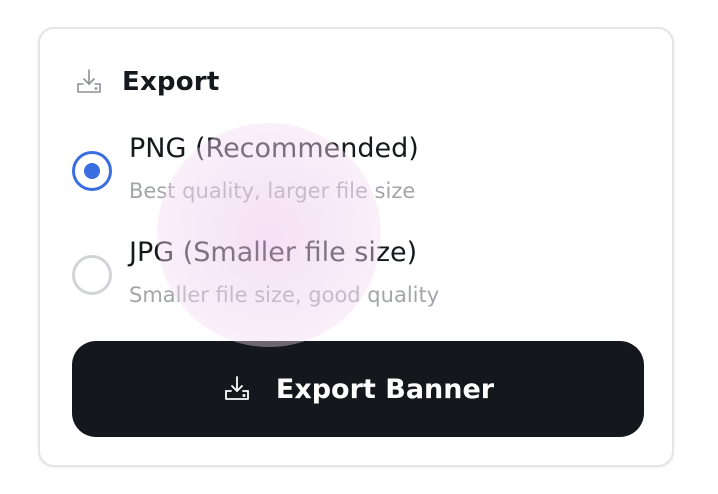  Describe the element at coordinates (385, 389) in the screenshot. I see `export-button-label: Export Banner` at that location.